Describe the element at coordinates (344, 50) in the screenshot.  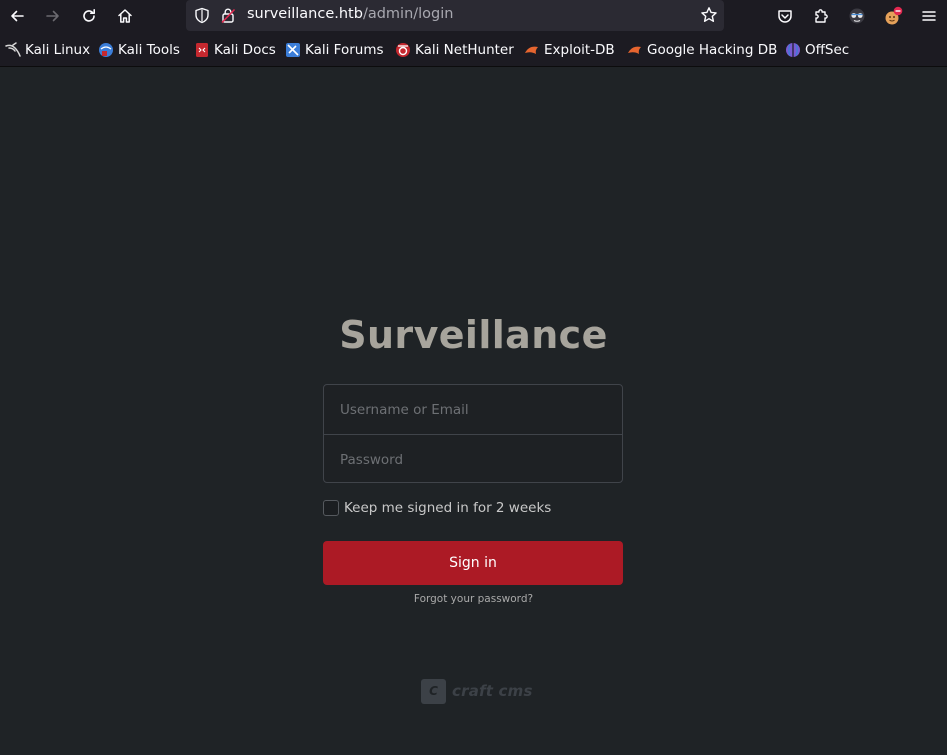
I see `bookmark-label: Kali Forums` at that location.